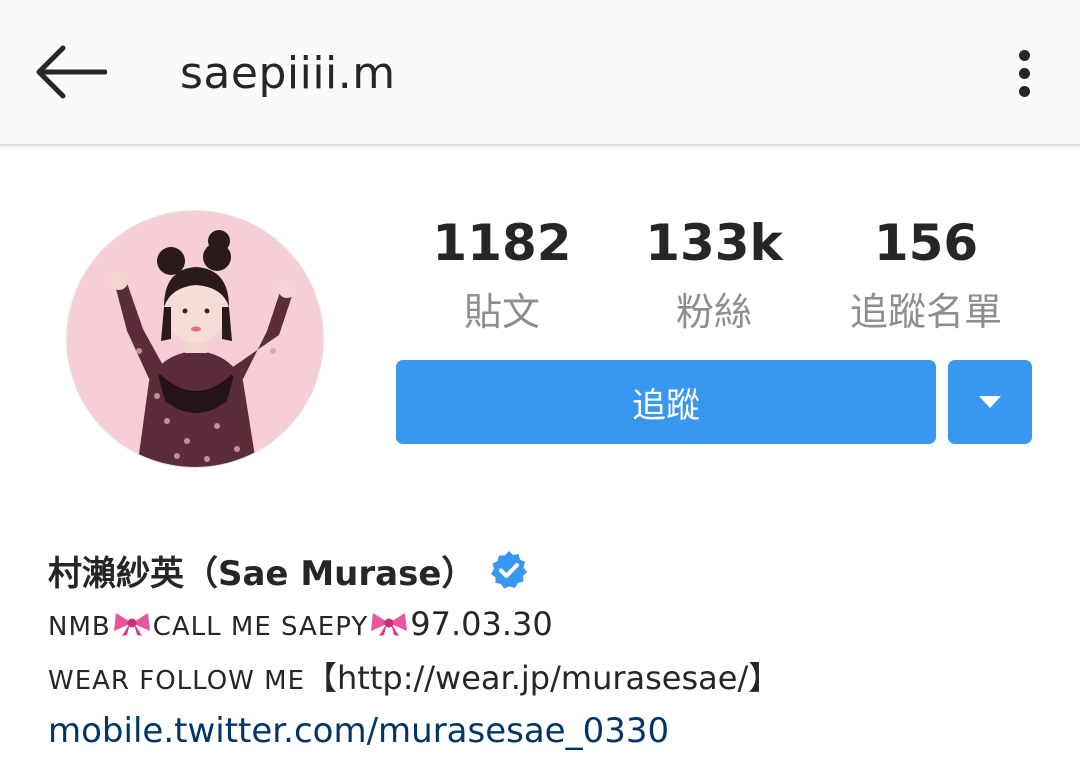 The image size is (1080, 766). What do you see at coordinates (502, 243) in the screenshot?
I see `posts-count: 1182` at bounding box center [502, 243].